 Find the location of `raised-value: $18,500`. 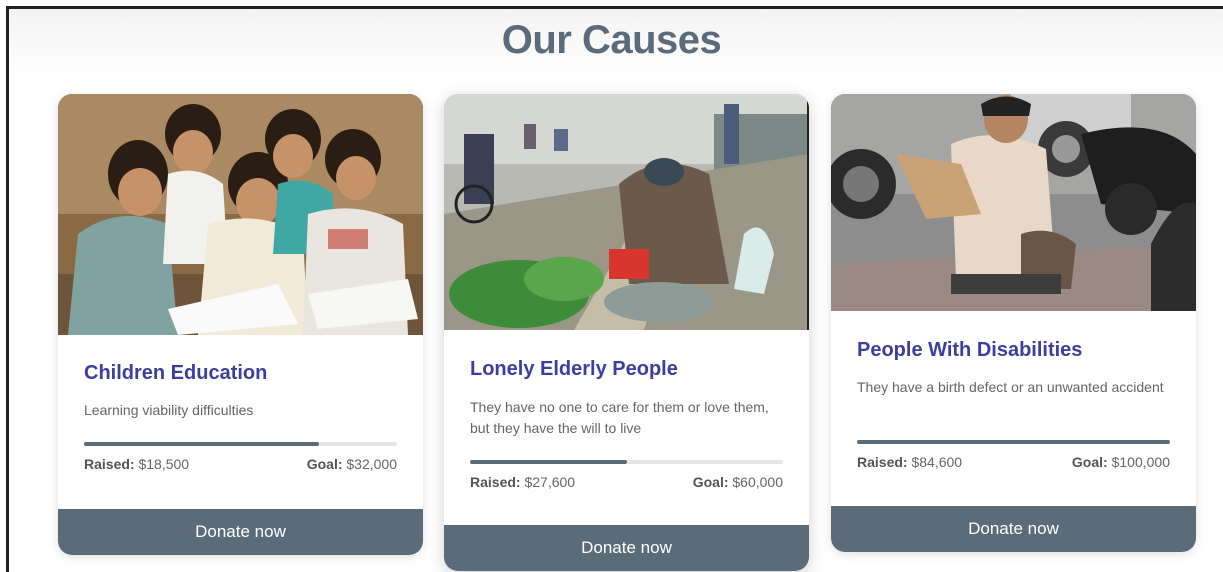

raised-value: $18,500 is located at coordinates (164, 464).